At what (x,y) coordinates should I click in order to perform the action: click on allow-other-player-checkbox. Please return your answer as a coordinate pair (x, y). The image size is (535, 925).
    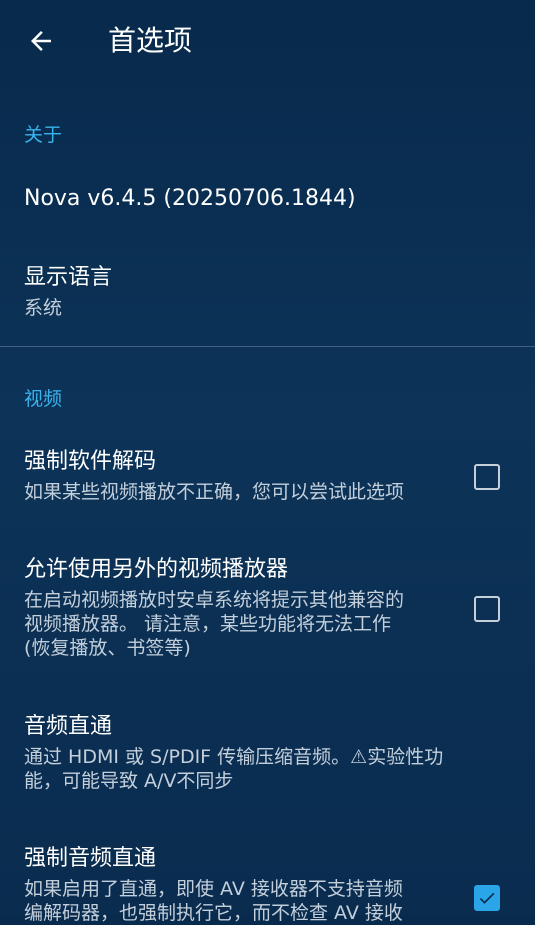
    Looking at the image, I should click on (487, 609).